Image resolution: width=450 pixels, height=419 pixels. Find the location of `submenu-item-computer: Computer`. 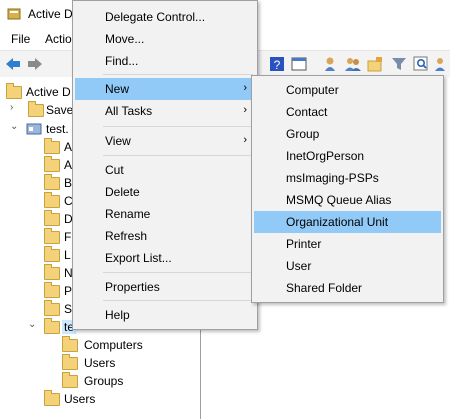

submenu-item-computer: Computer is located at coordinates (347, 90).